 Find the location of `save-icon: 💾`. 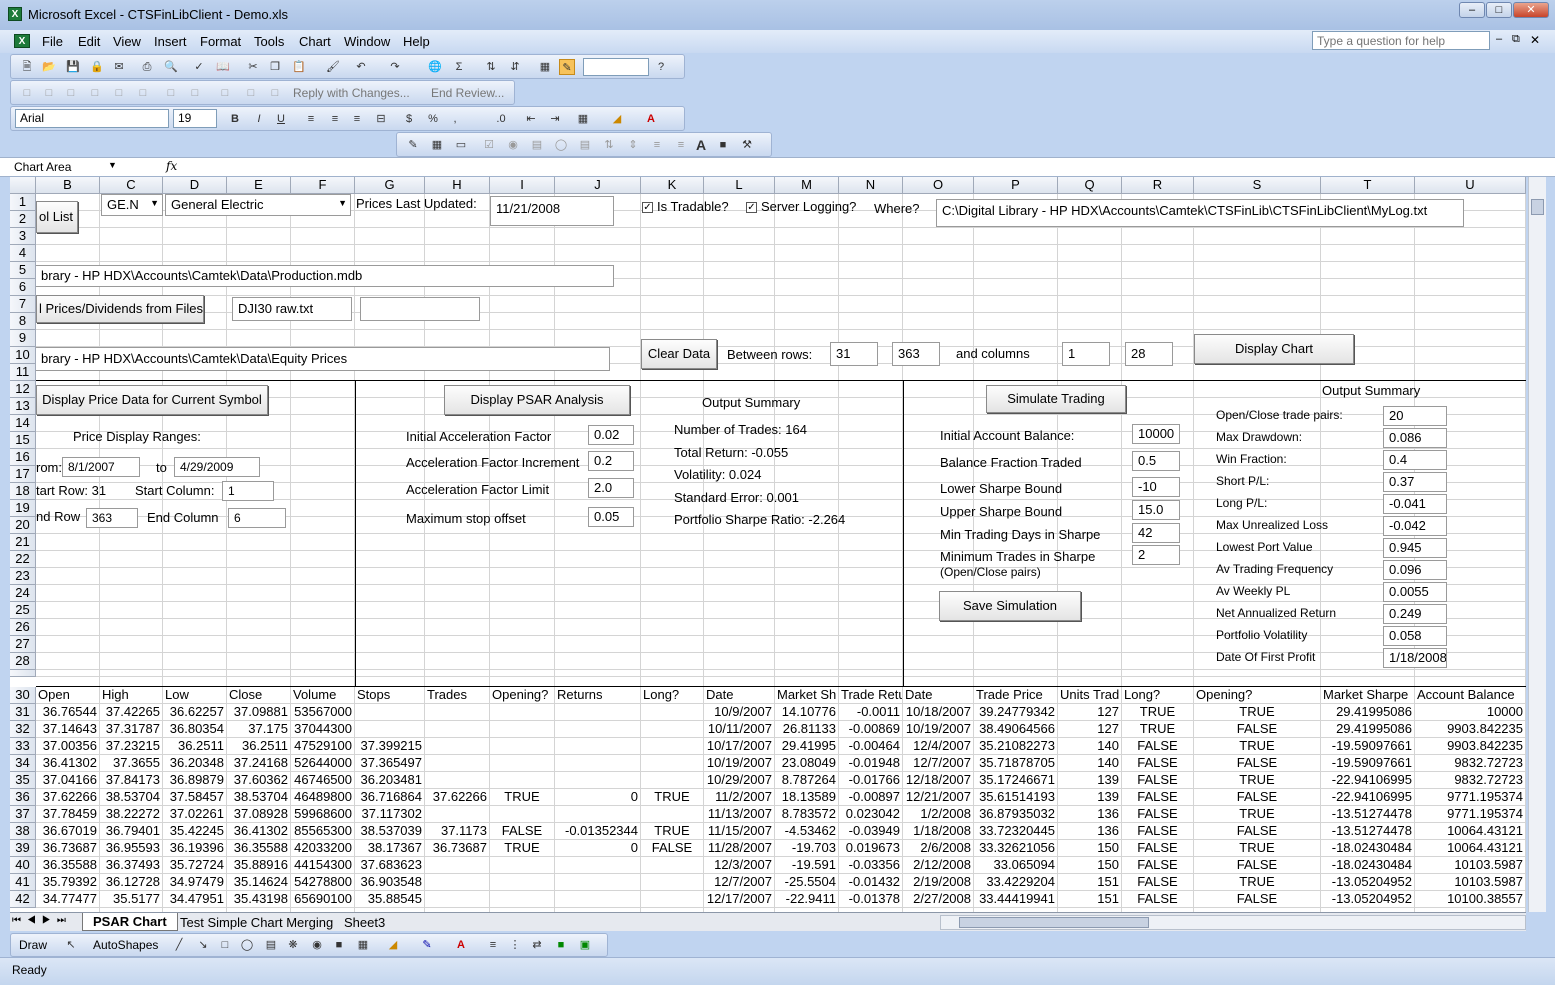

save-icon: 💾 is located at coordinates (73, 67).